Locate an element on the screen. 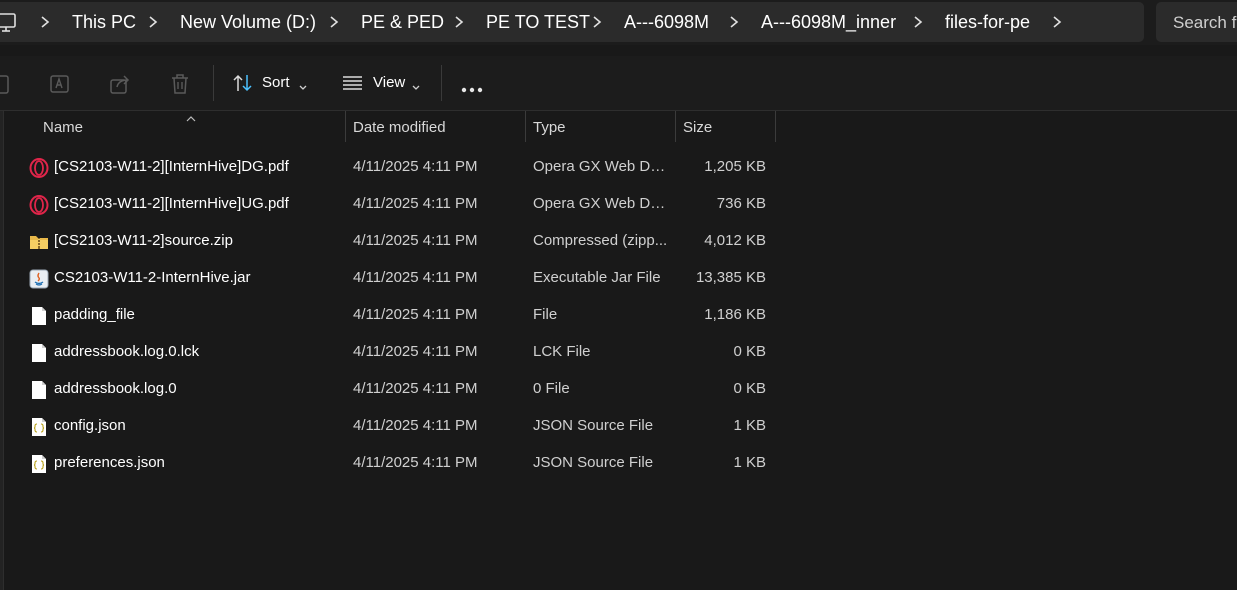 The height and width of the screenshot is (590, 1237). breadcrumb-item-files-for-pe: files-for-pe is located at coordinates (987, 22).